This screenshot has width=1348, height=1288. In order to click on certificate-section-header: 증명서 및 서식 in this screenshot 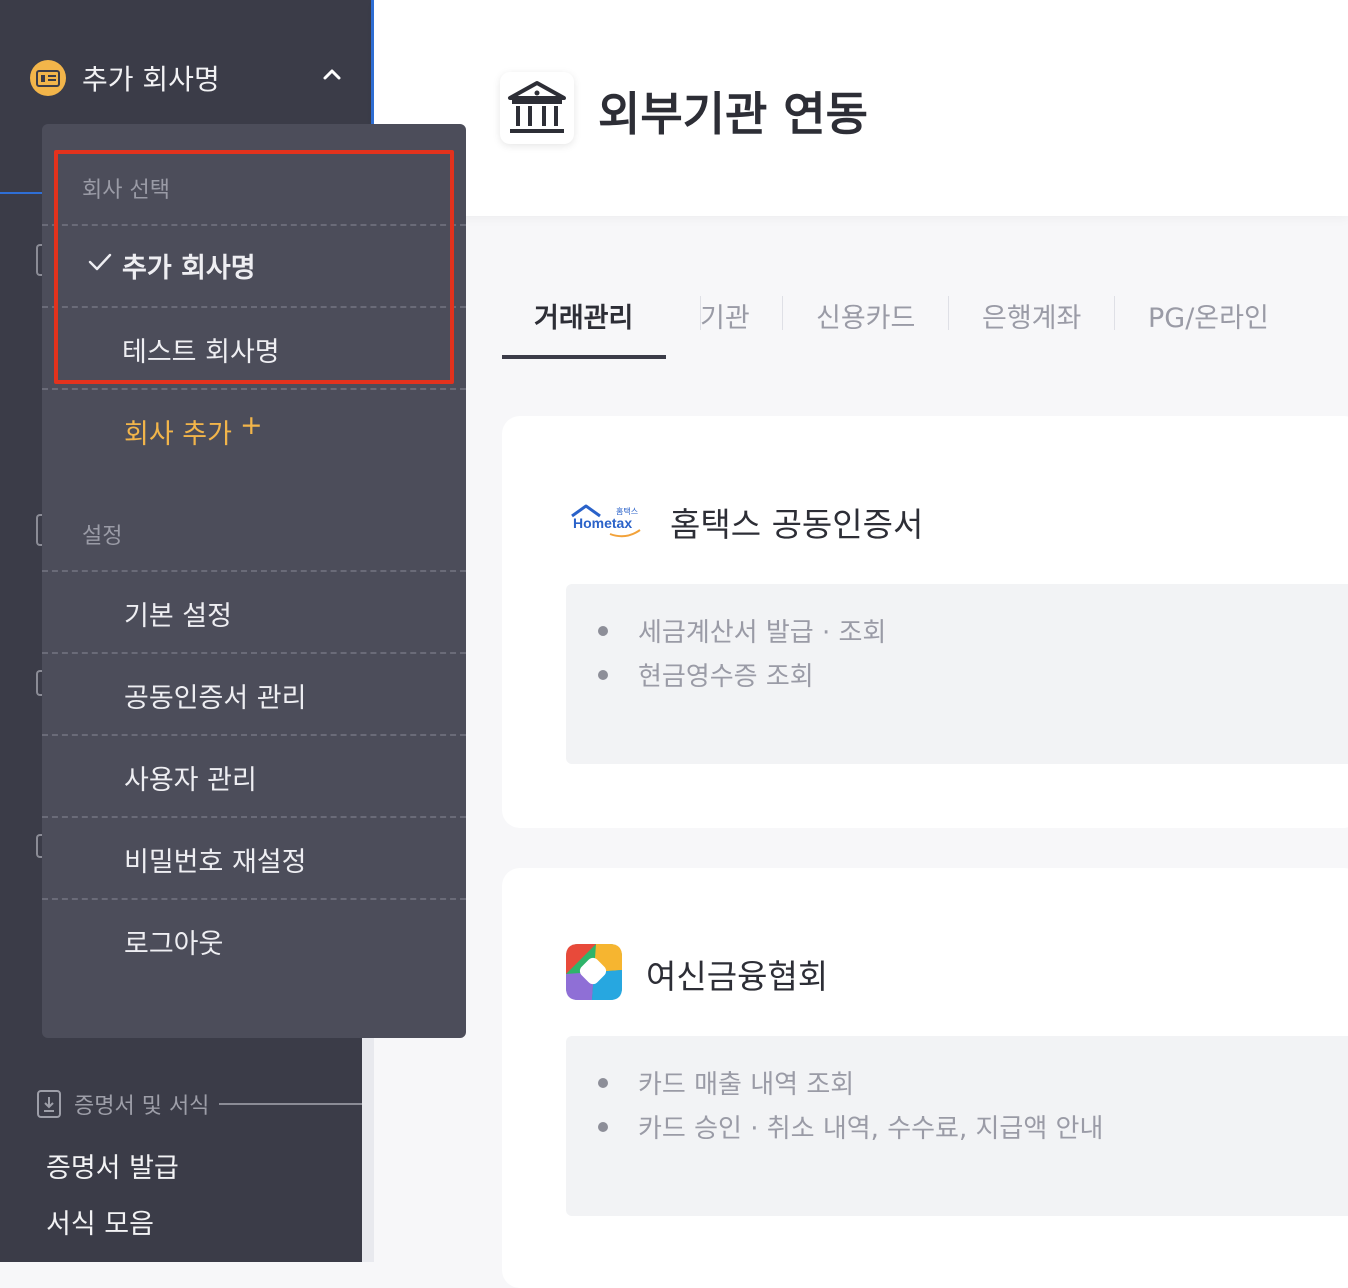, I will do `click(199, 1104)`.